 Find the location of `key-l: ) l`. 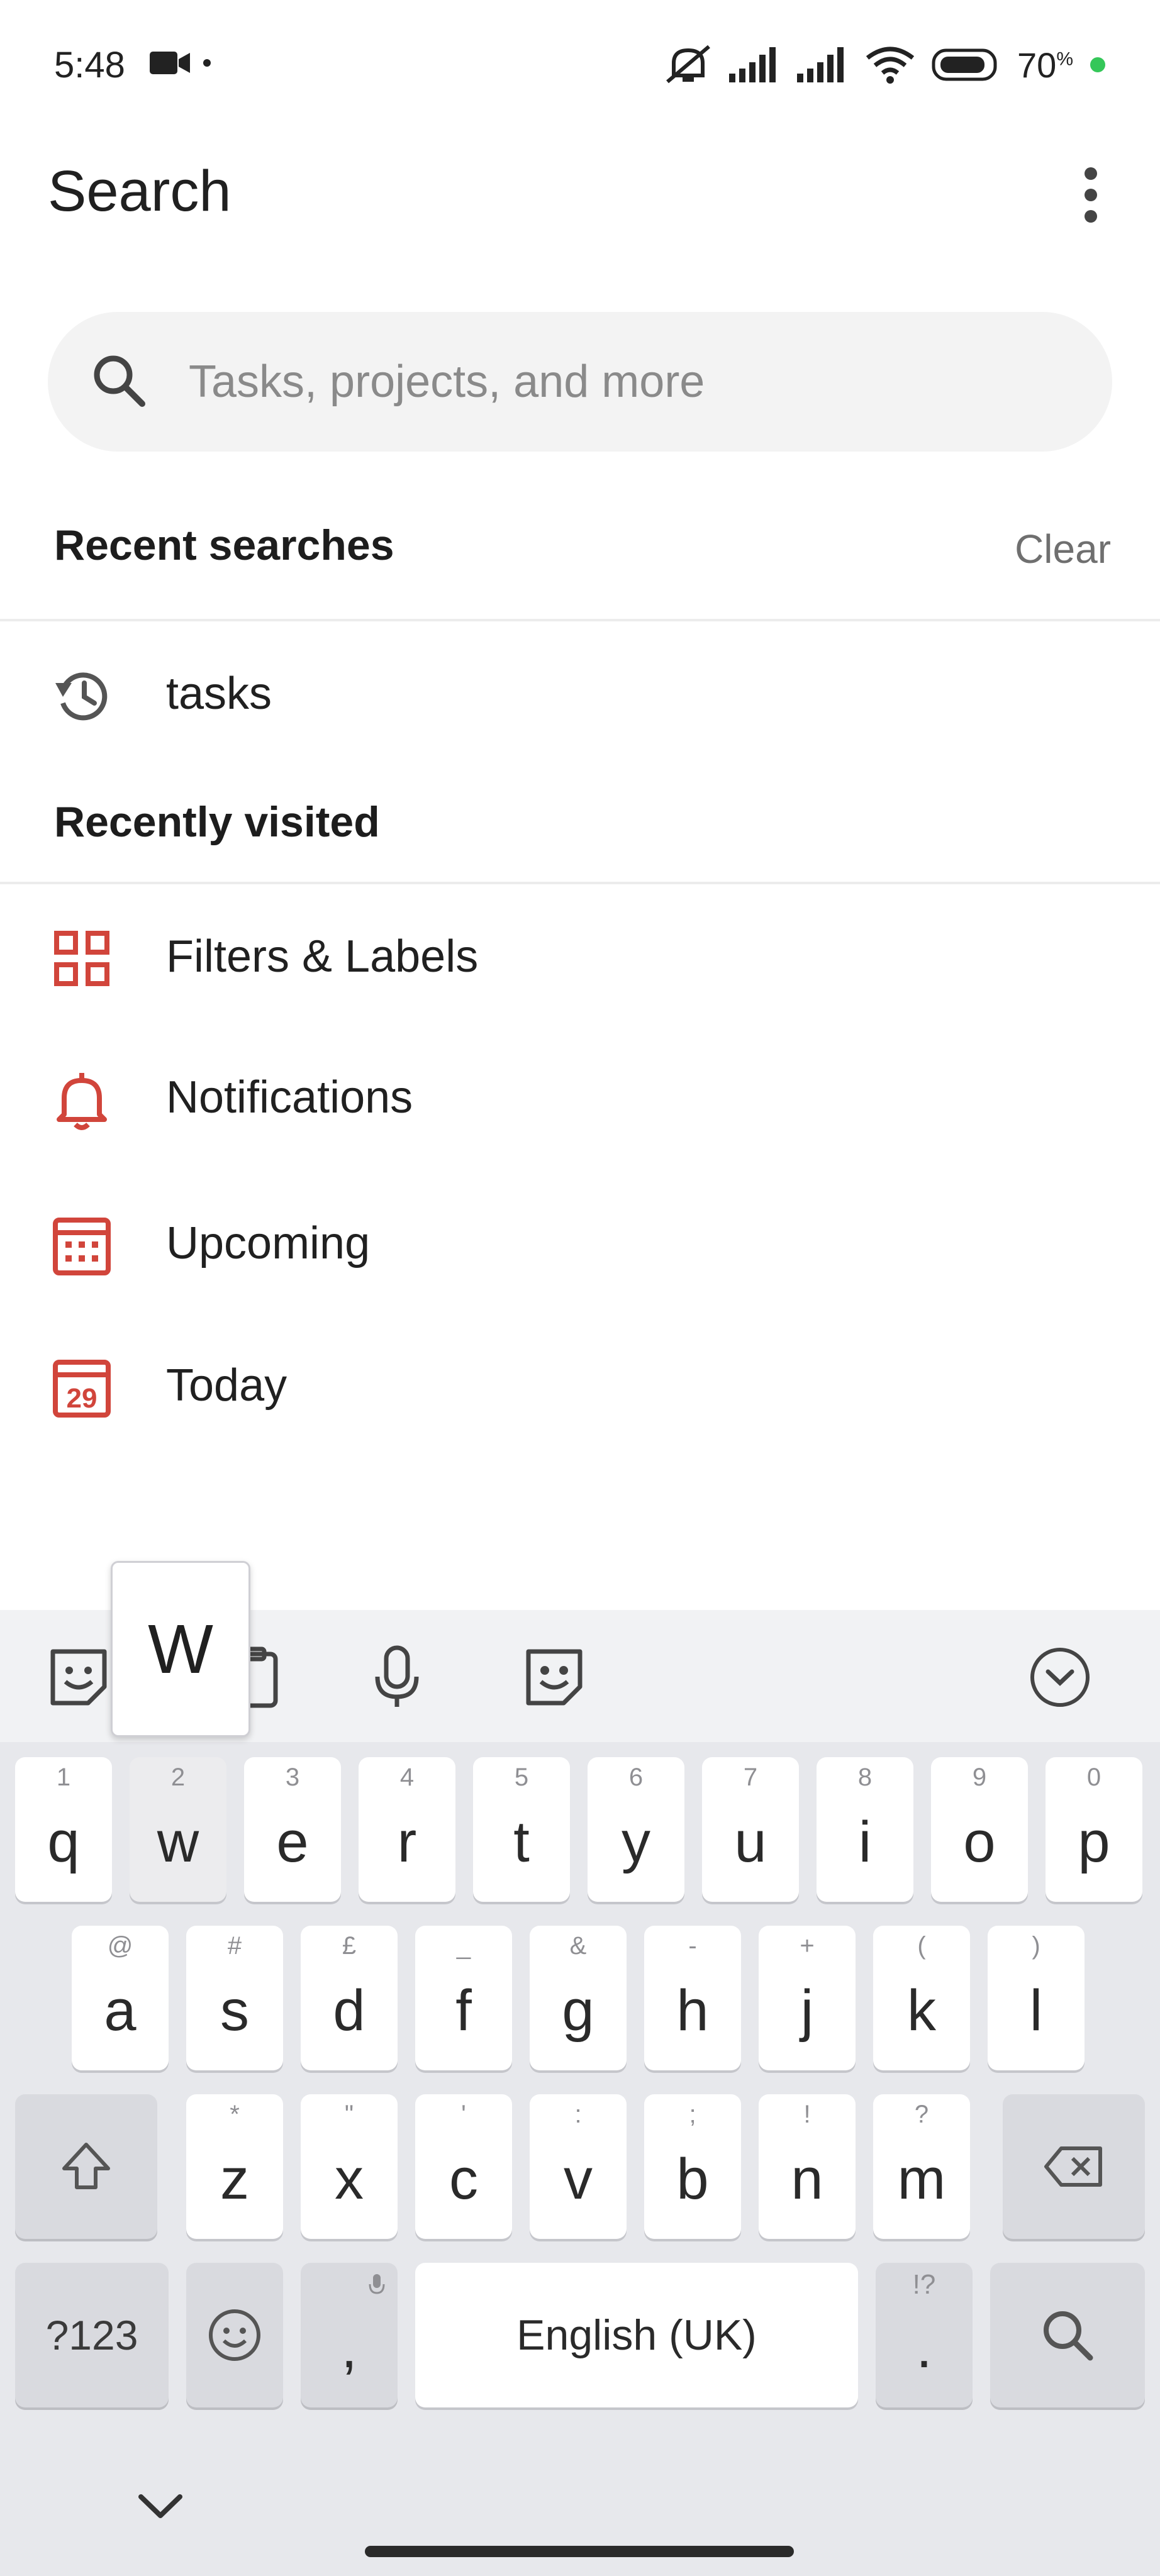

key-l: ) l is located at coordinates (1036, 1998).